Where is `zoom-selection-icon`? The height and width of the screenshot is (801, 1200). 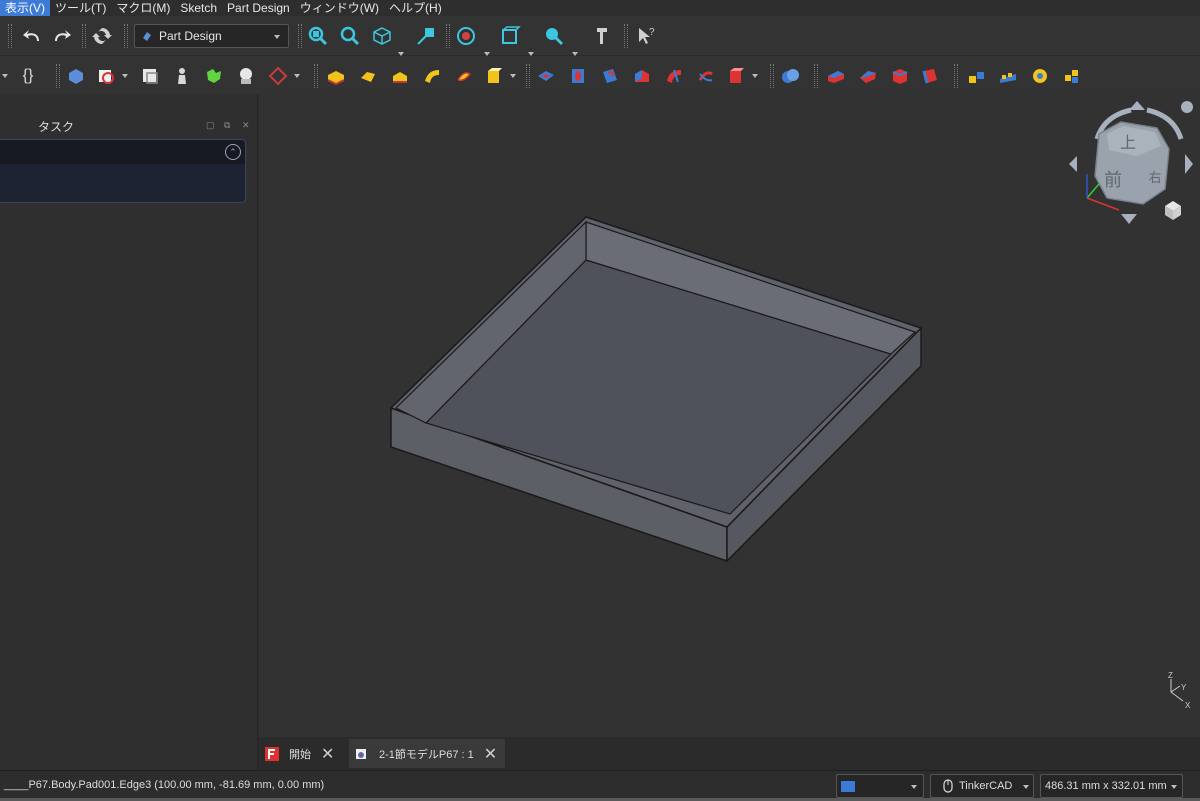
zoom-selection-icon is located at coordinates (350, 36).